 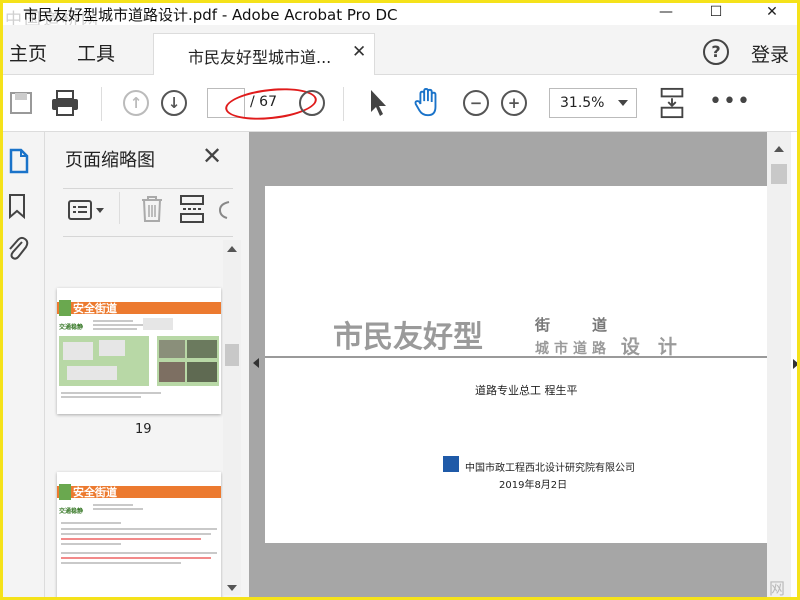 I want to click on chevron-down-icon, so click(x=623, y=103).